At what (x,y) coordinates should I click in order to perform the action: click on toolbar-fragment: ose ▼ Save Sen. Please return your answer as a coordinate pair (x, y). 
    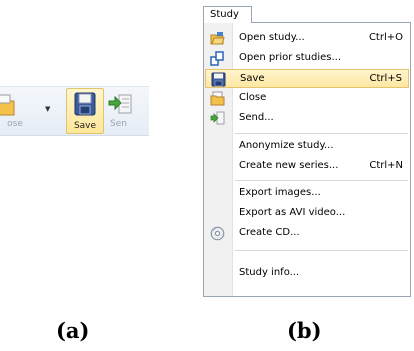
    Looking at the image, I should click on (74, 111).